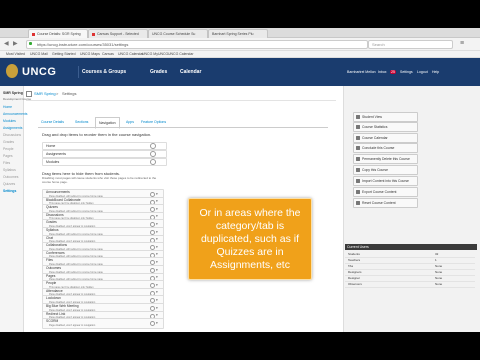  I want to click on bookmark: UNCG Mail, so click(39, 54).